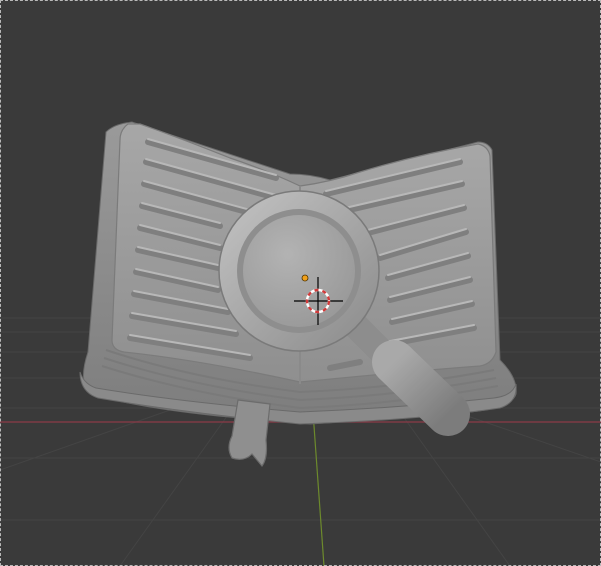 The image size is (601, 566). I want to click on magnifier-lens, so click(299, 271).